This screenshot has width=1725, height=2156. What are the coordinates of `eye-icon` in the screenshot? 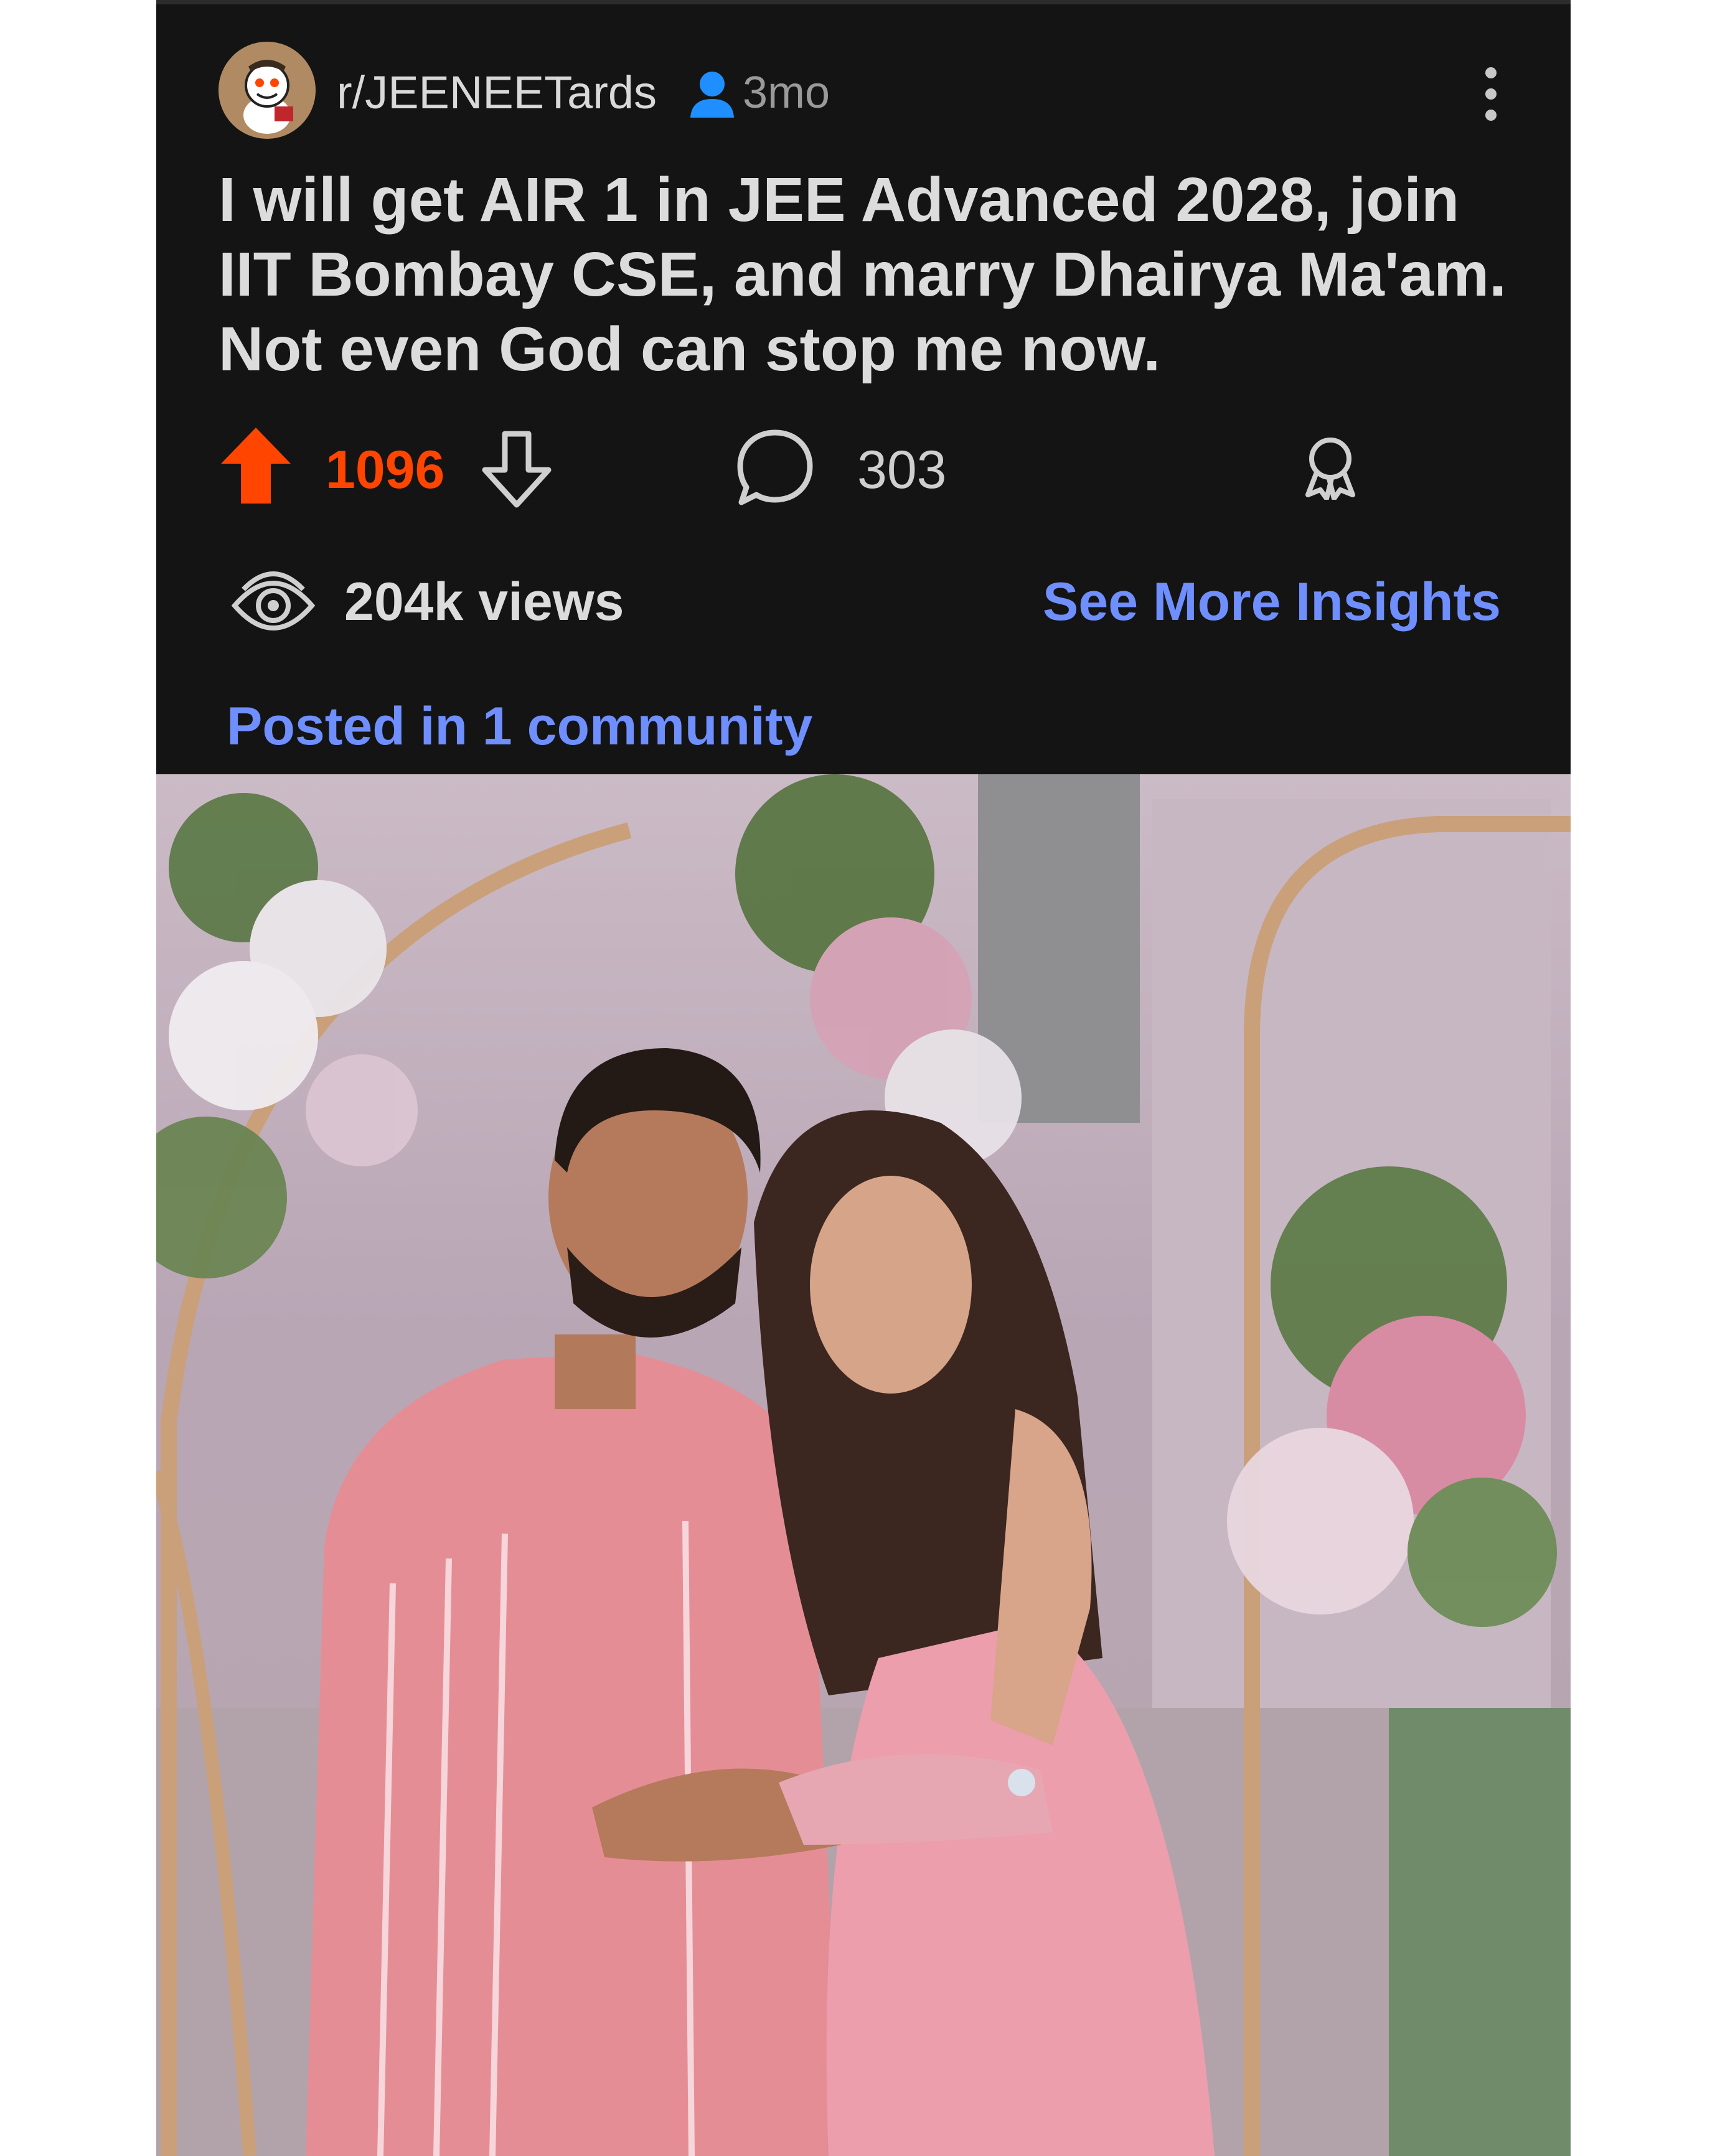 It's located at (273, 600).